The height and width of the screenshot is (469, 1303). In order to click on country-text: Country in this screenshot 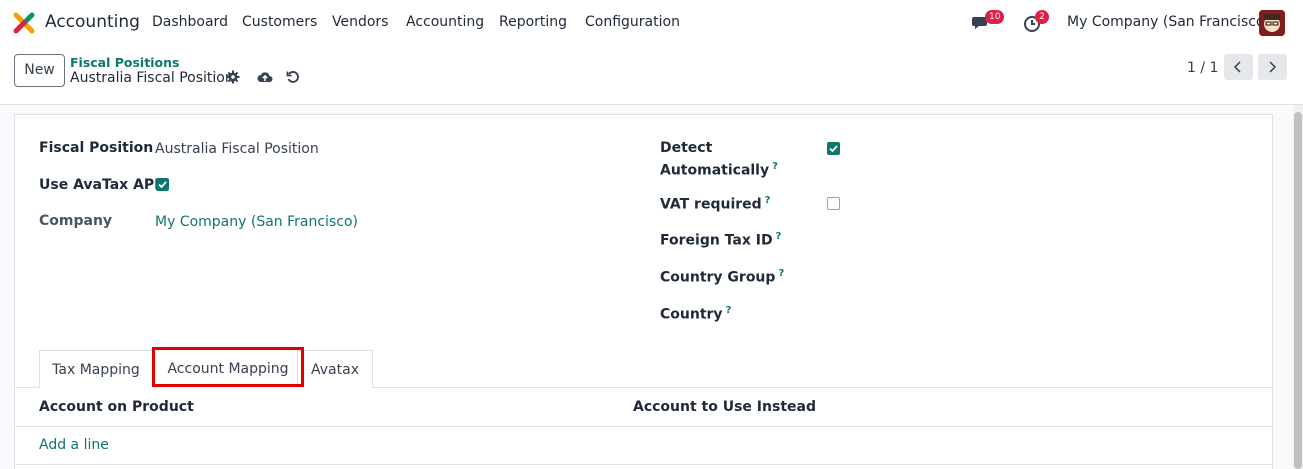, I will do `click(691, 314)`.